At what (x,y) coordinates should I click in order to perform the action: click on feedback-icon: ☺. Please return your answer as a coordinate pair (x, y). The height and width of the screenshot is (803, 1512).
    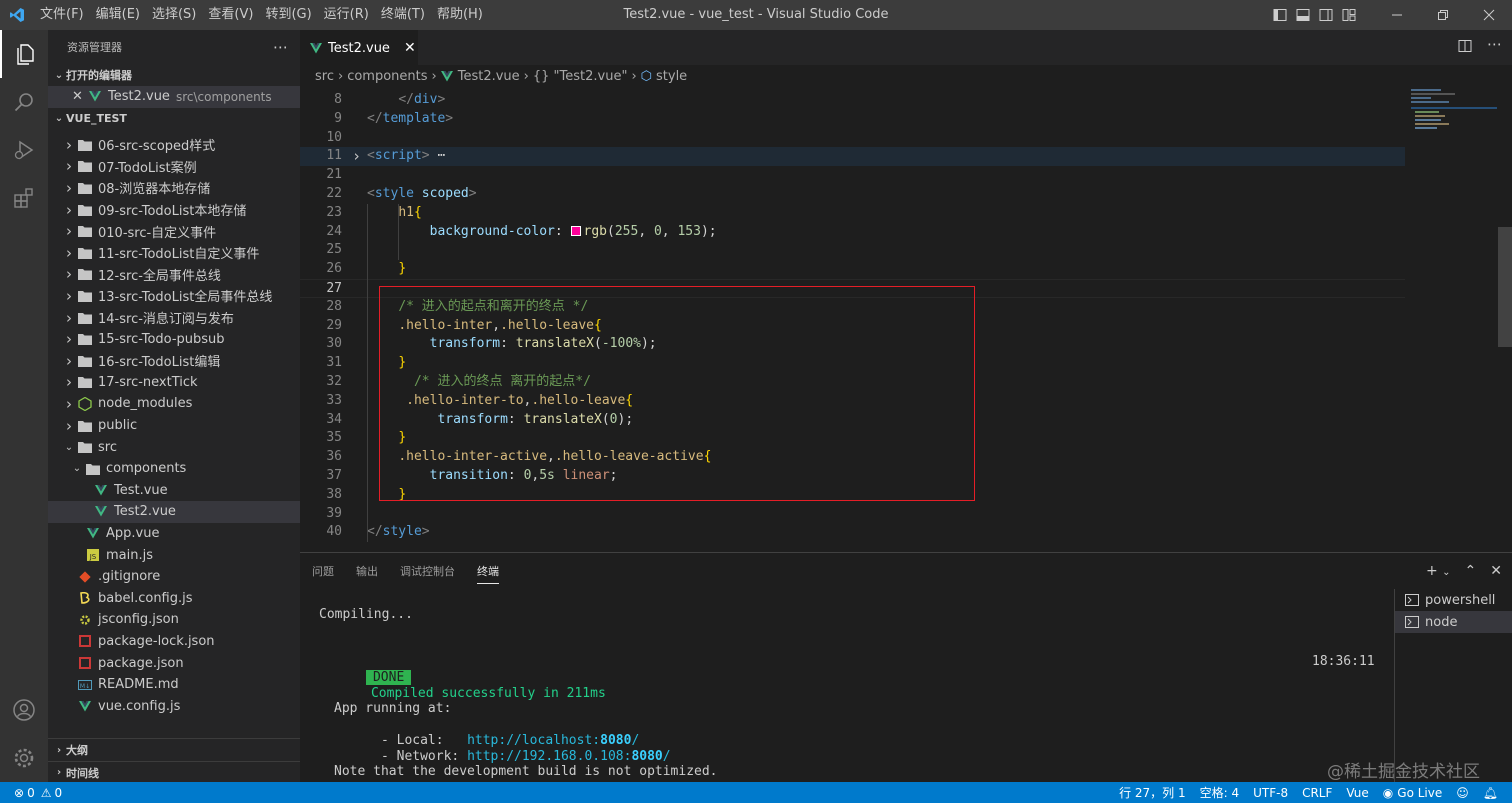
    Looking at the image, I should click on (1462, 793).